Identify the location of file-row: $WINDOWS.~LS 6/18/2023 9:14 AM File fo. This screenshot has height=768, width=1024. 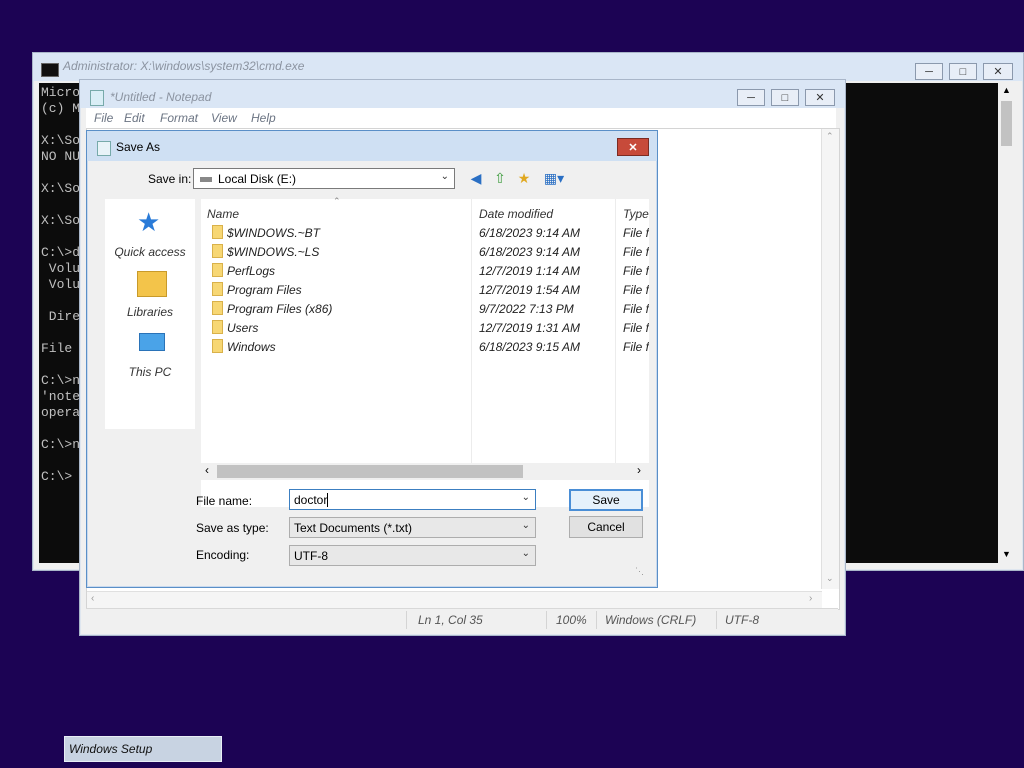
(425, 251).